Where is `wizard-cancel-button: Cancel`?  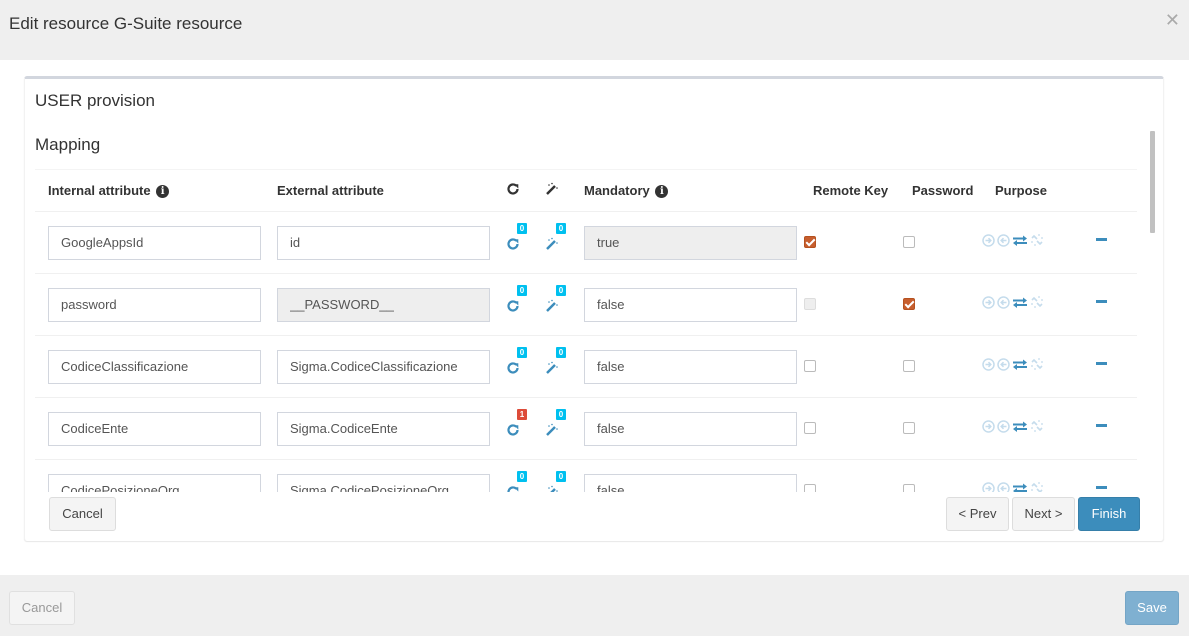
wizard-cancel-button: Cancel is located at coordinates (82, 514).